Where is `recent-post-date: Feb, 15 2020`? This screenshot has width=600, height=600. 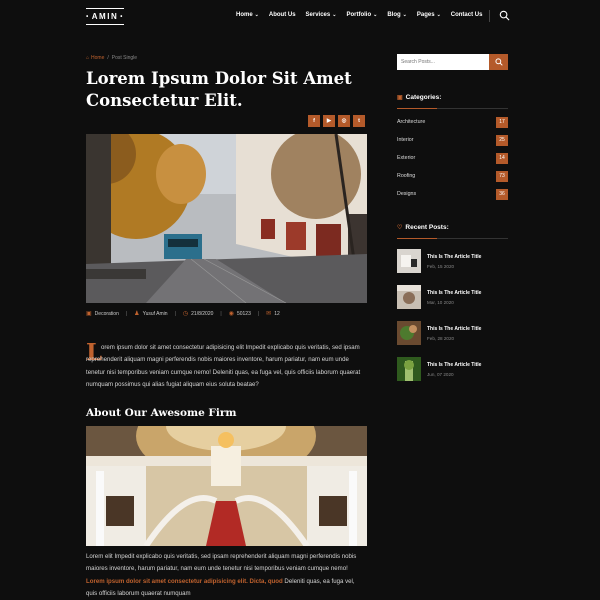
recent-post-date: Feb, 15 2020 is located at coordinates (441, 266).